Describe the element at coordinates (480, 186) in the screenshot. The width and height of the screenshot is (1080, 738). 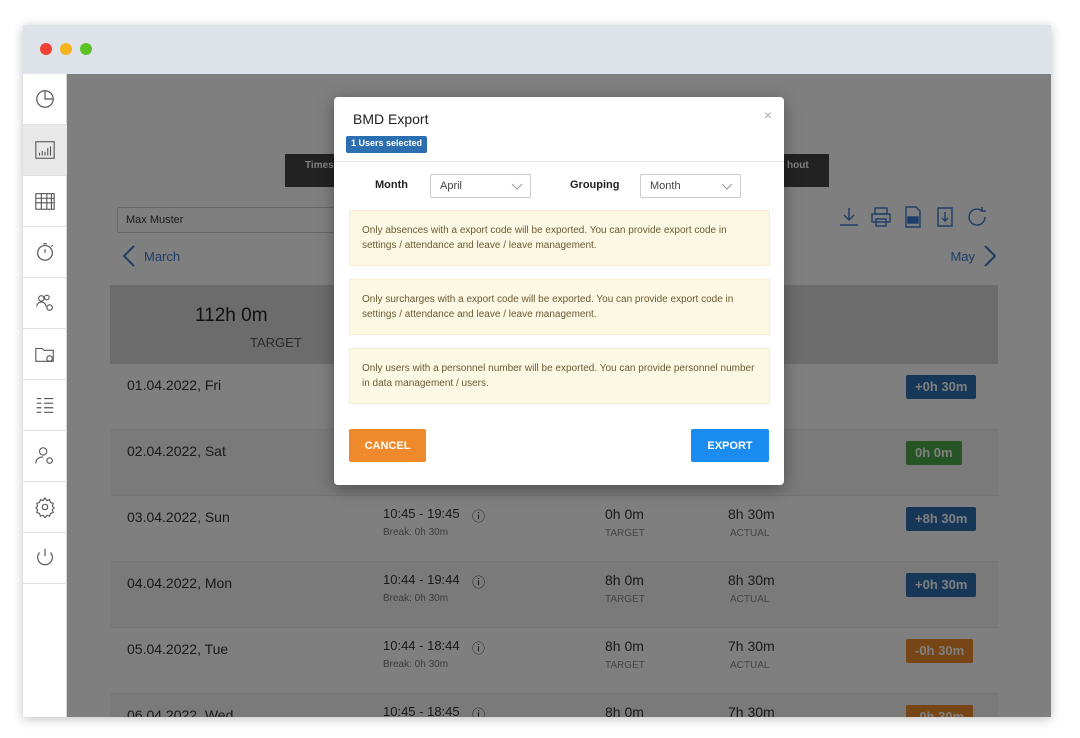
I see `month-select: April` at that location.